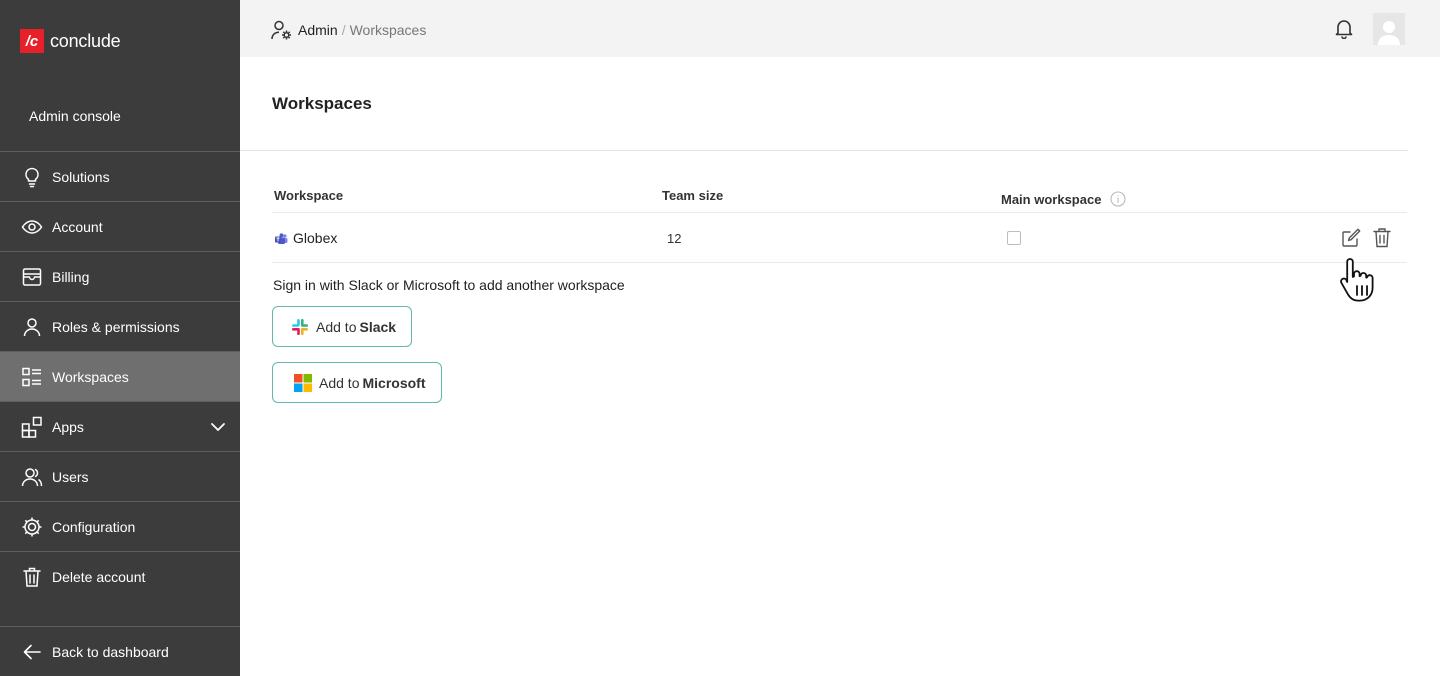  I want to click on sidebar-item-workspaces: Workspaces, so click(120, 376).